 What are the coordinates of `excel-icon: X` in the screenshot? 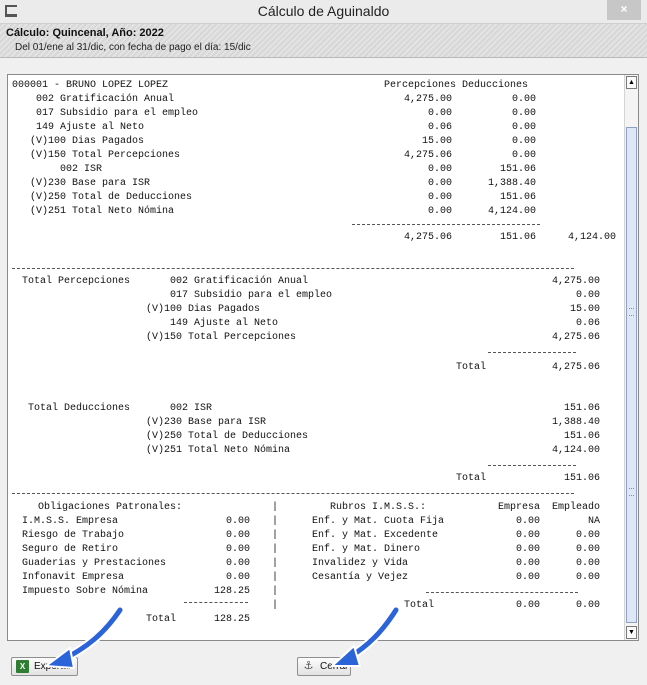 It's located at (22, 666).